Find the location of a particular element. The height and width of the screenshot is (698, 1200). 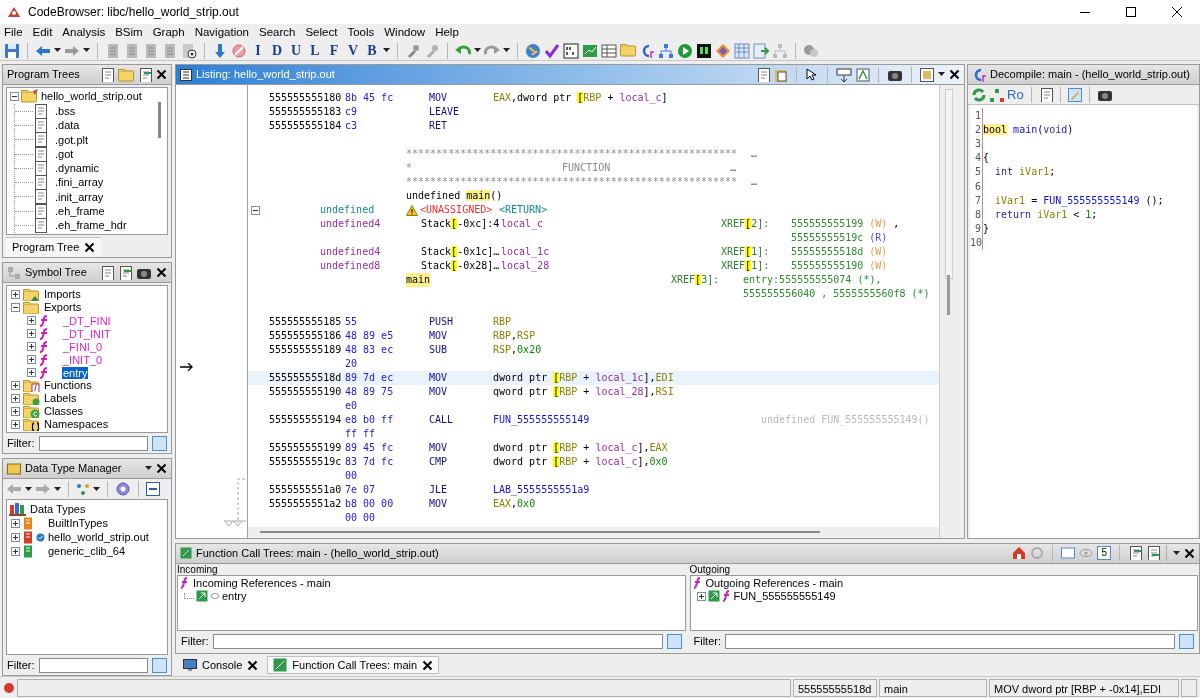

menu-item: Select is located at coordinates (321, 32).